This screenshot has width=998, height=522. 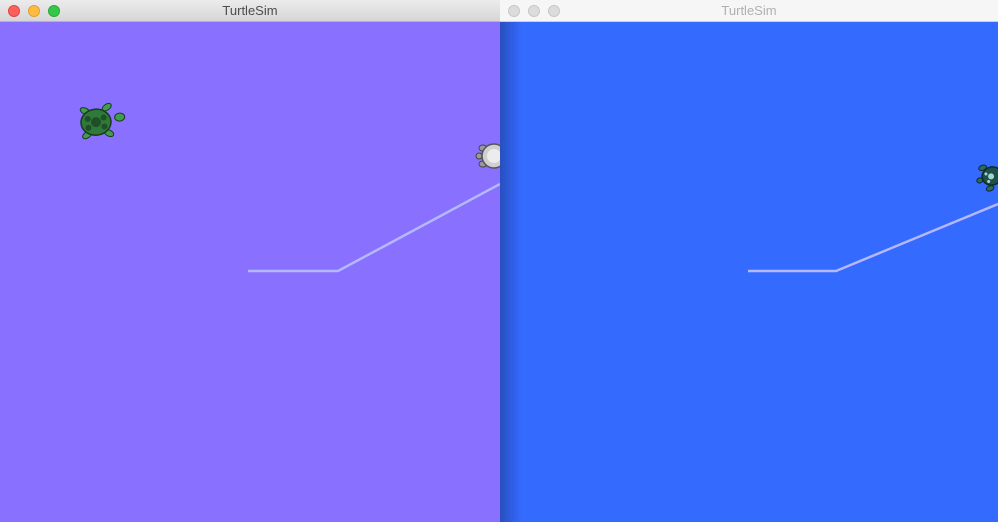 I want to click on teal-turtle-icon, so click(x=987, y=178).